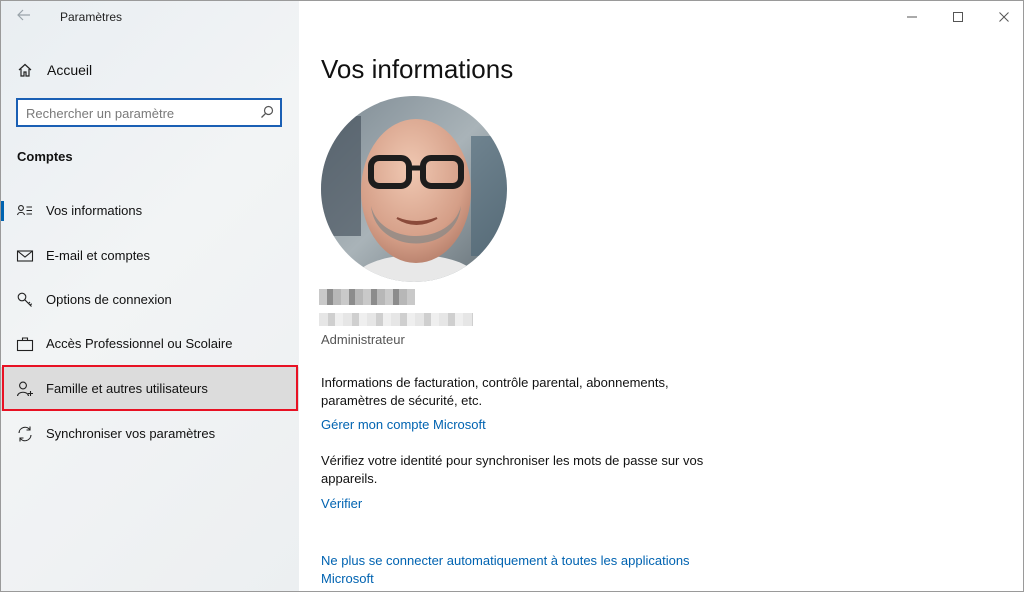 Image resolution: width=1024 pixels, height=592 pixels. Describe the element at coordinates (25, 256) in the screenshot. I see `mail-icon` at that location.